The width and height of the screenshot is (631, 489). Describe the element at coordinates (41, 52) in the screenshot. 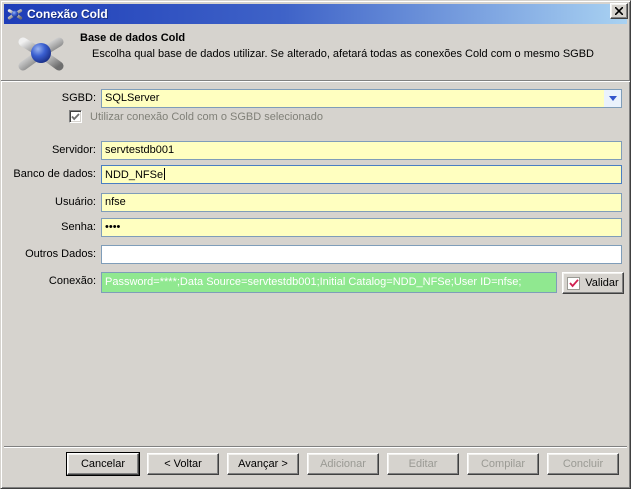

I see `database-jack-icon` at that location.